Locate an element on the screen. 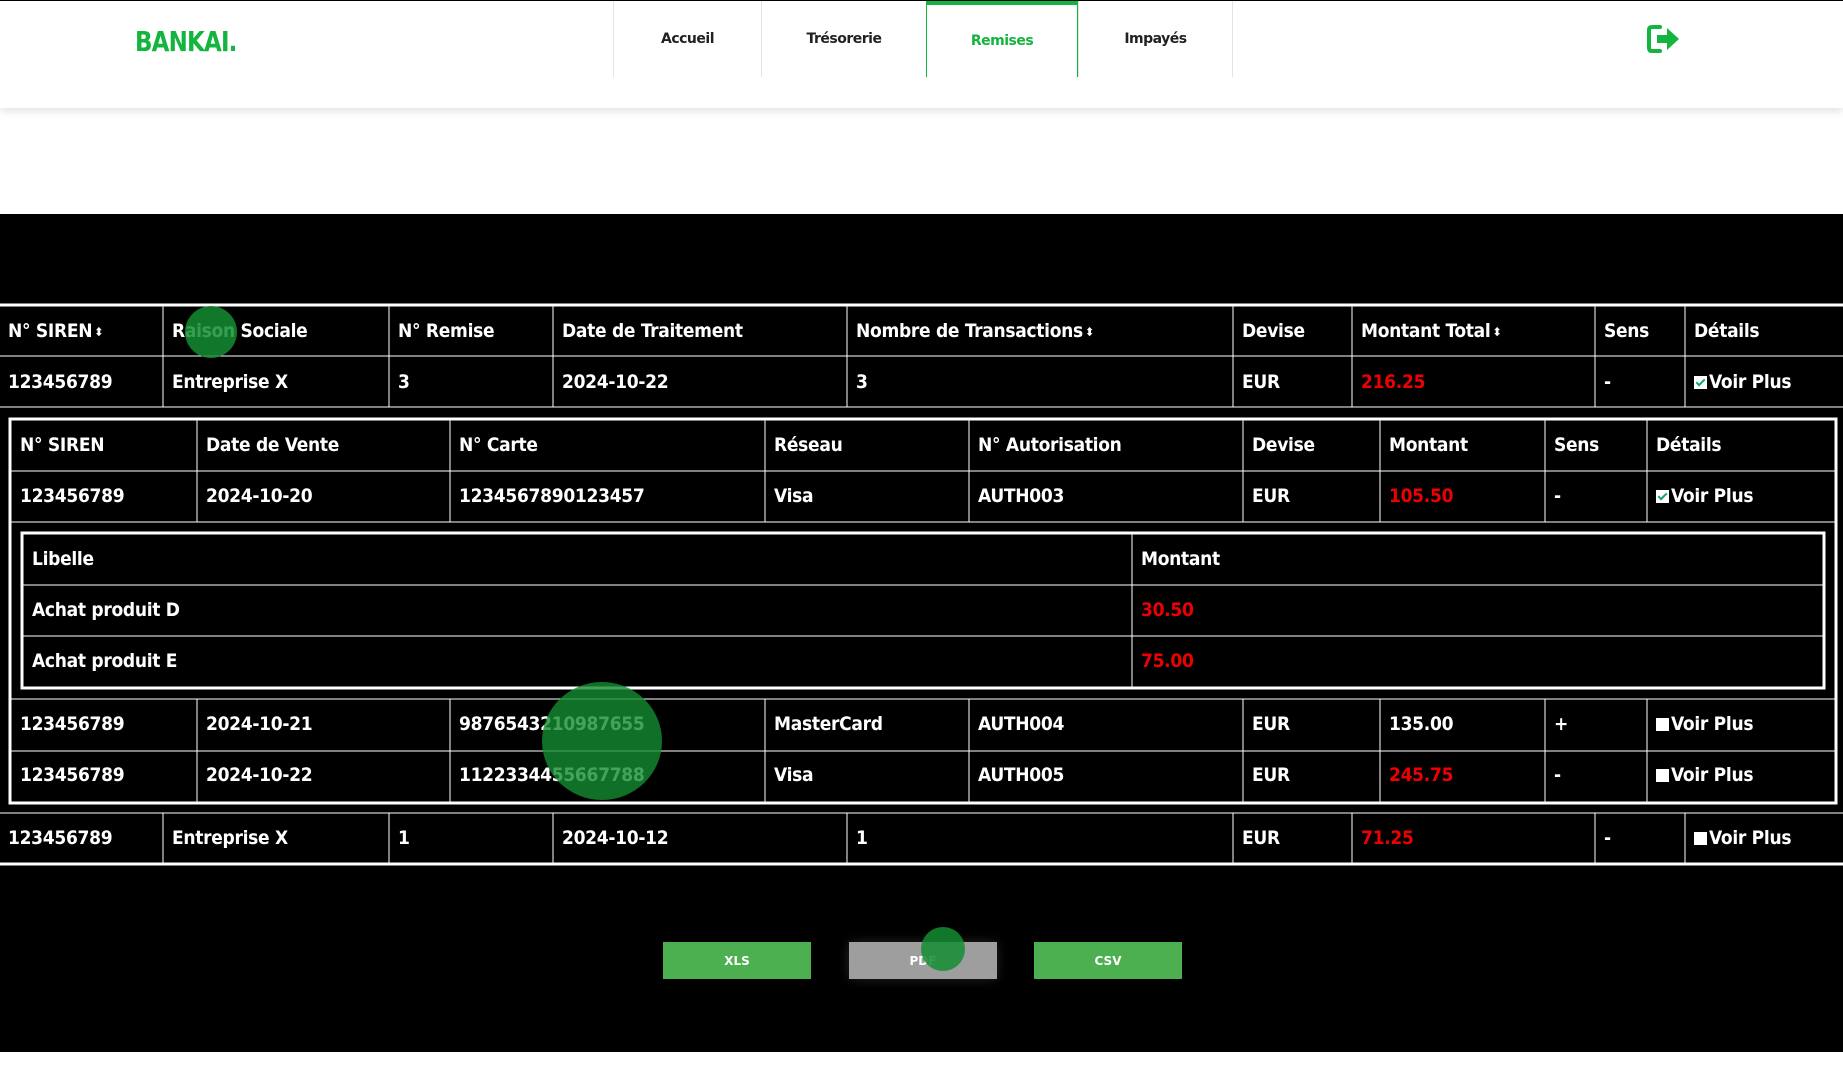 Image resolution: width=1843 pixels, height=1083 pixels. col-header-reseau: Réseau is located at coordinates (808, 445).